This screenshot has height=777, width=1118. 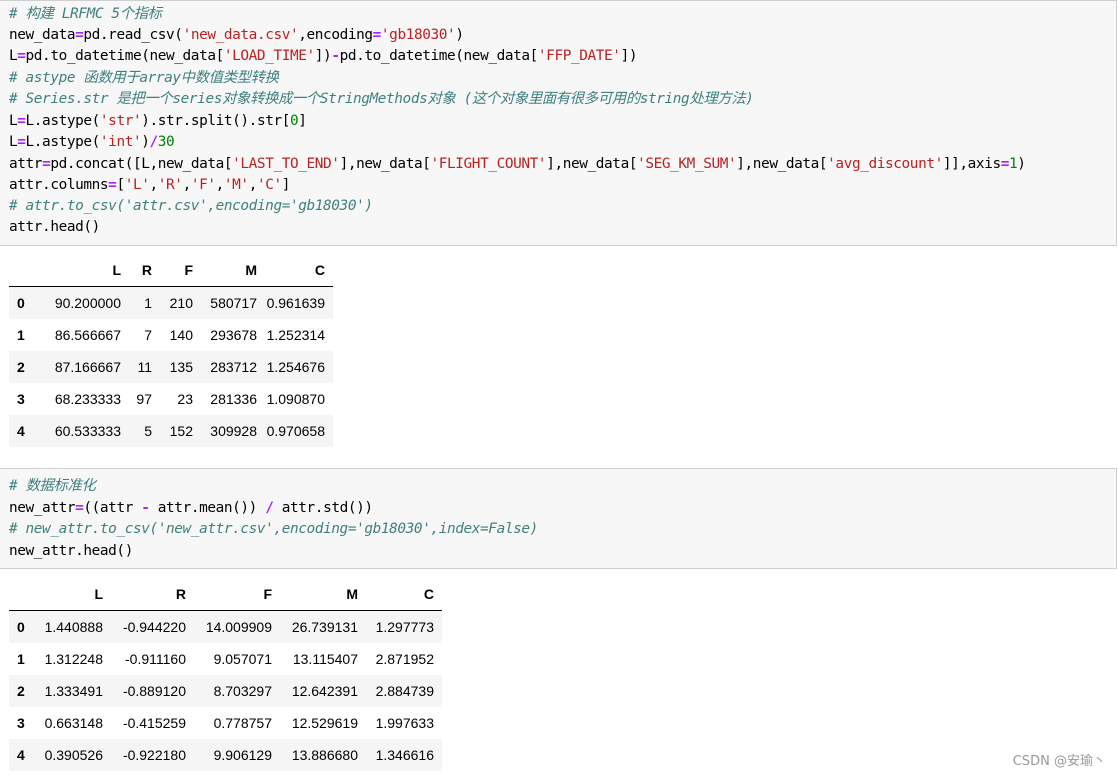 I want to click on table-row: 0 90.200000 1 210 580717 0.961639, so click(x=171, y=302).